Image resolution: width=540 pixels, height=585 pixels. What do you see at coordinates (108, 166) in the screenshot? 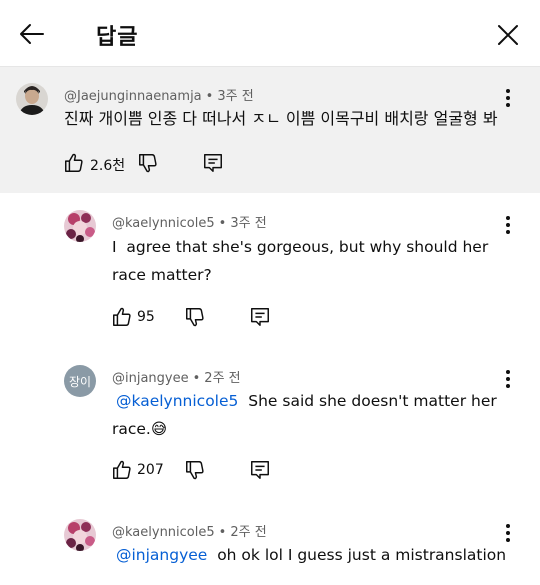
I see `like-count: 2.6천` at bounding box center [108, 166].